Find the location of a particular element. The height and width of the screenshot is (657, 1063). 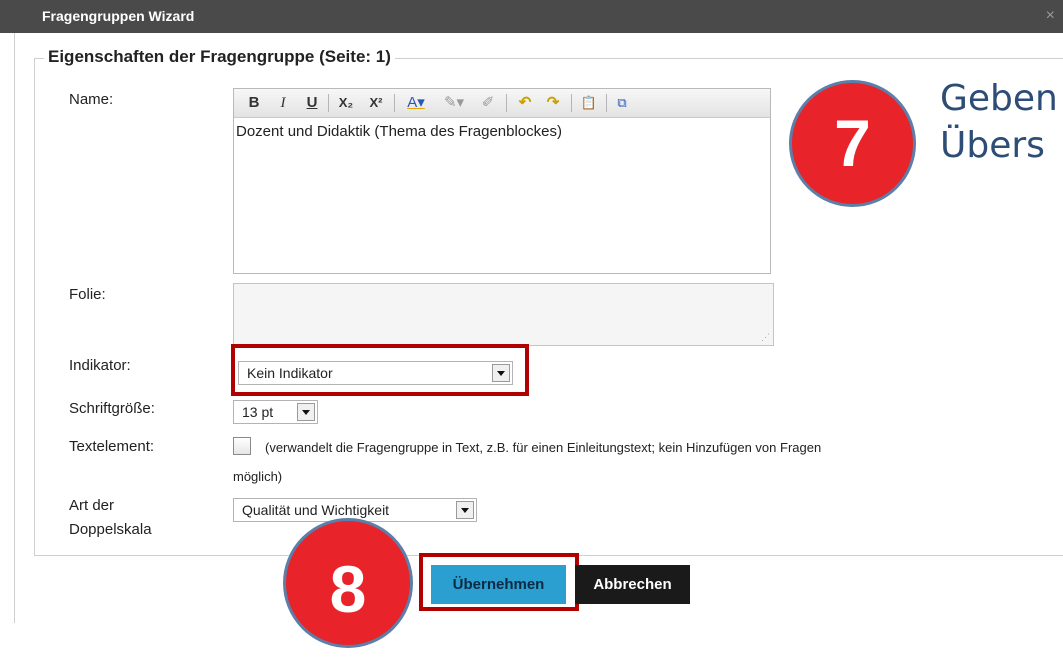

indikator-select: Kein Indikator is located at coordinates (375, 373).